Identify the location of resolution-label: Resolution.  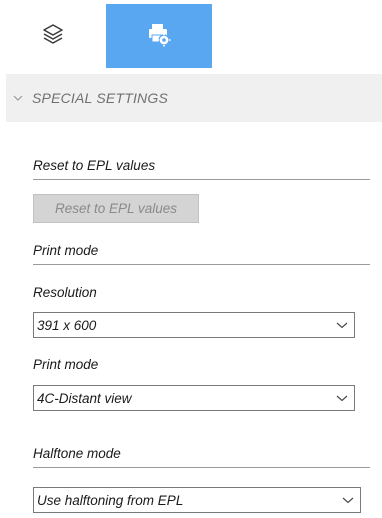
(65, 292).